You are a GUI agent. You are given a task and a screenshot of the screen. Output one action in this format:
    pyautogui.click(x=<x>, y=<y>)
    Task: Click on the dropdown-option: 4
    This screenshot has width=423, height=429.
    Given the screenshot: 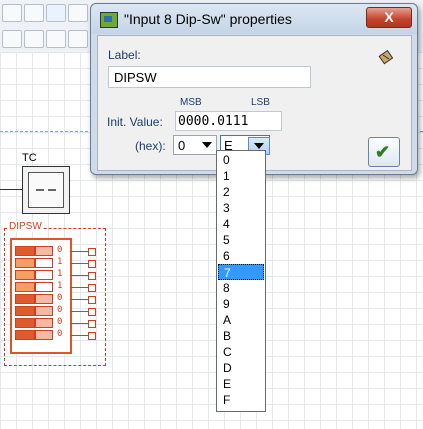 What is the action you would take?
    pyautogui.click(x=241, y=224)
    